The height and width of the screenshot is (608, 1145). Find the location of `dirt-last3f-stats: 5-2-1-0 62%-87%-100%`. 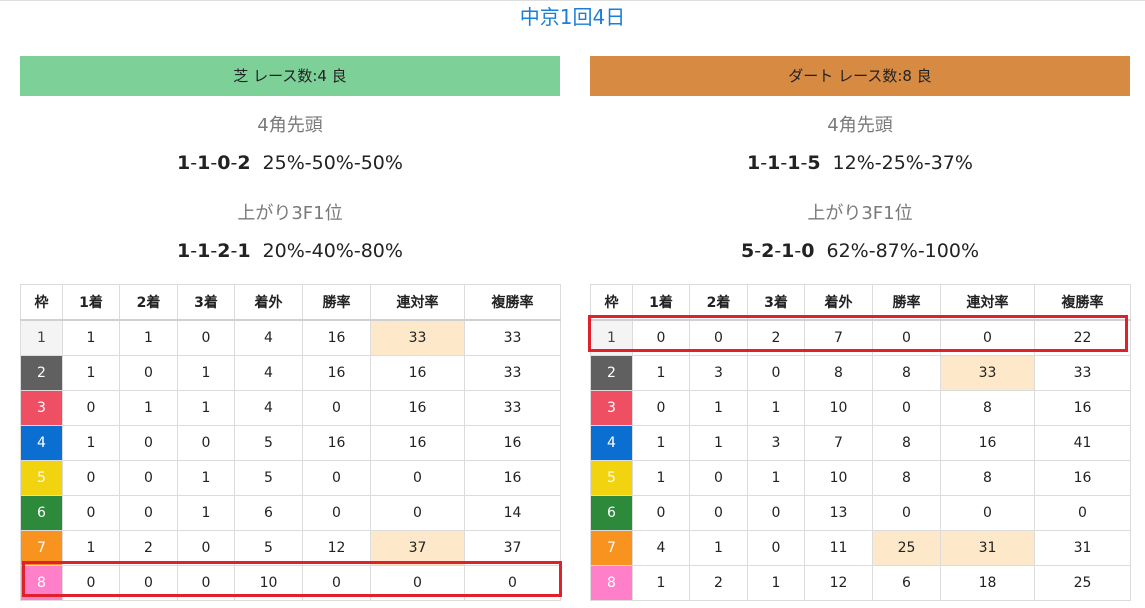

dirt-last3f-stats: 5-2-1-0 62%-87%-100% is located at coordinates (859, 251).